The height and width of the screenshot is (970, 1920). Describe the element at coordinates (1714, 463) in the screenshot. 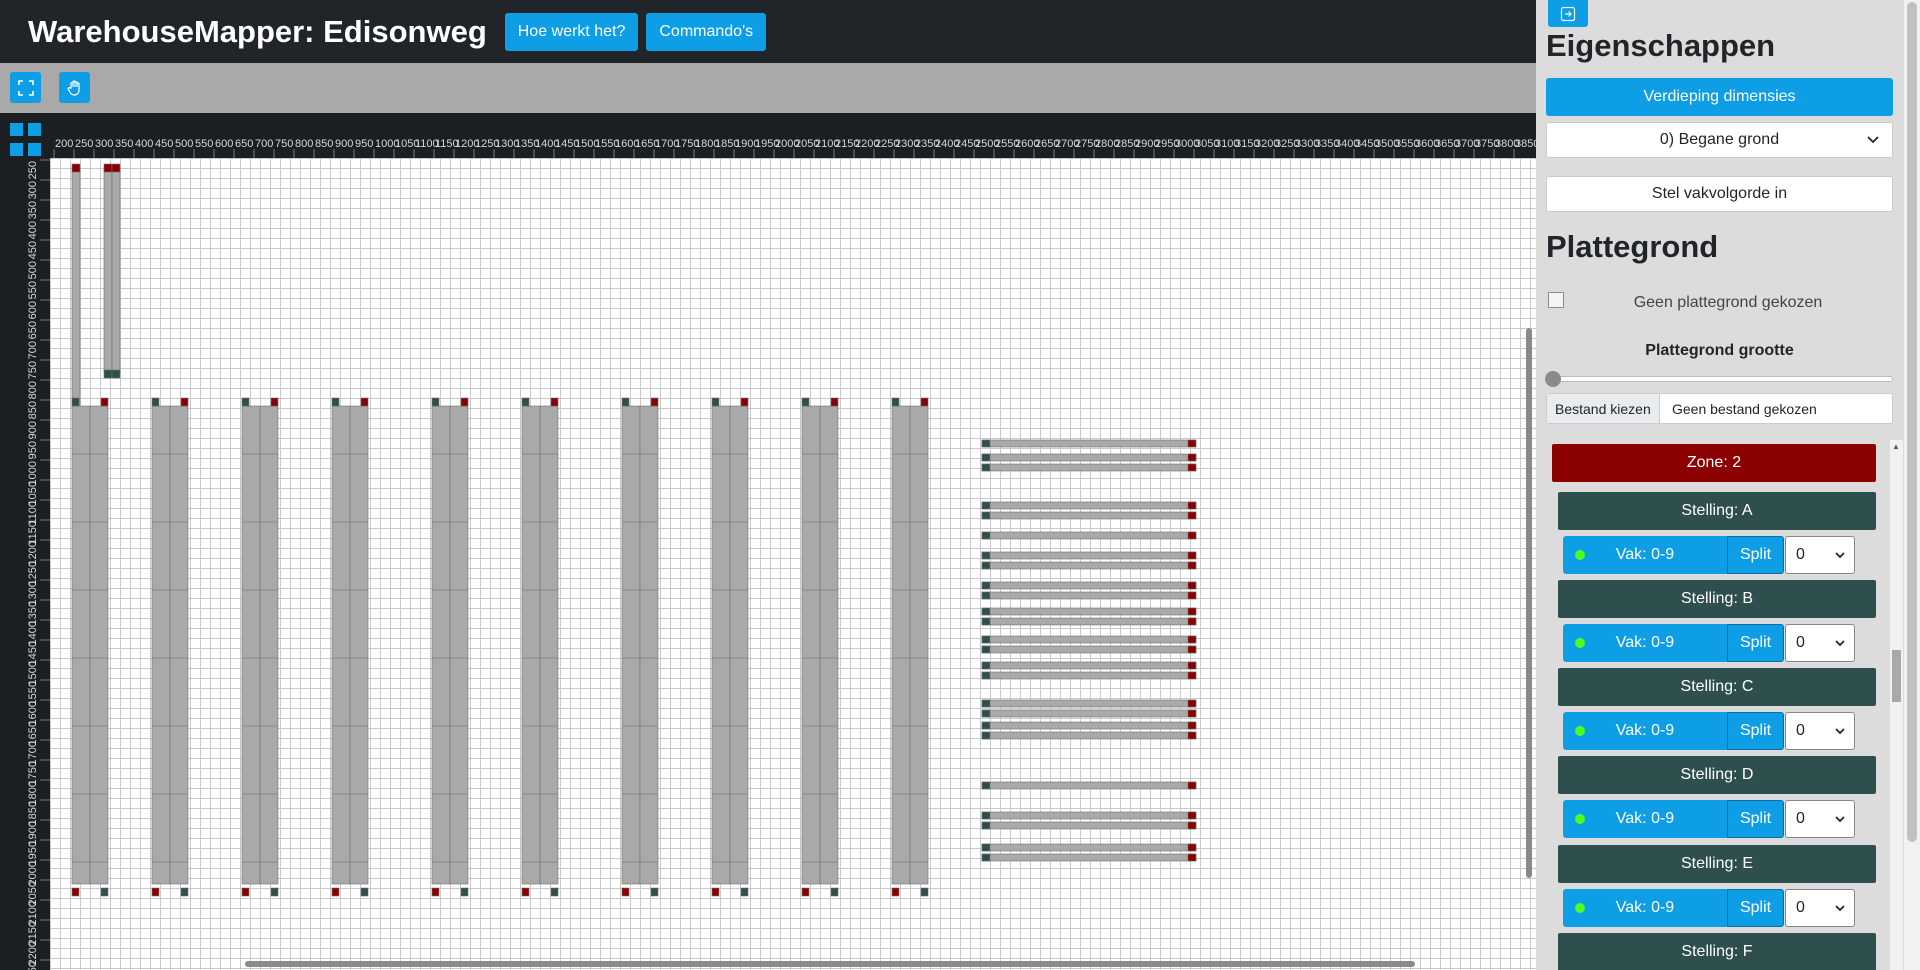

I see `zone-header: Zone: 2` at that location.